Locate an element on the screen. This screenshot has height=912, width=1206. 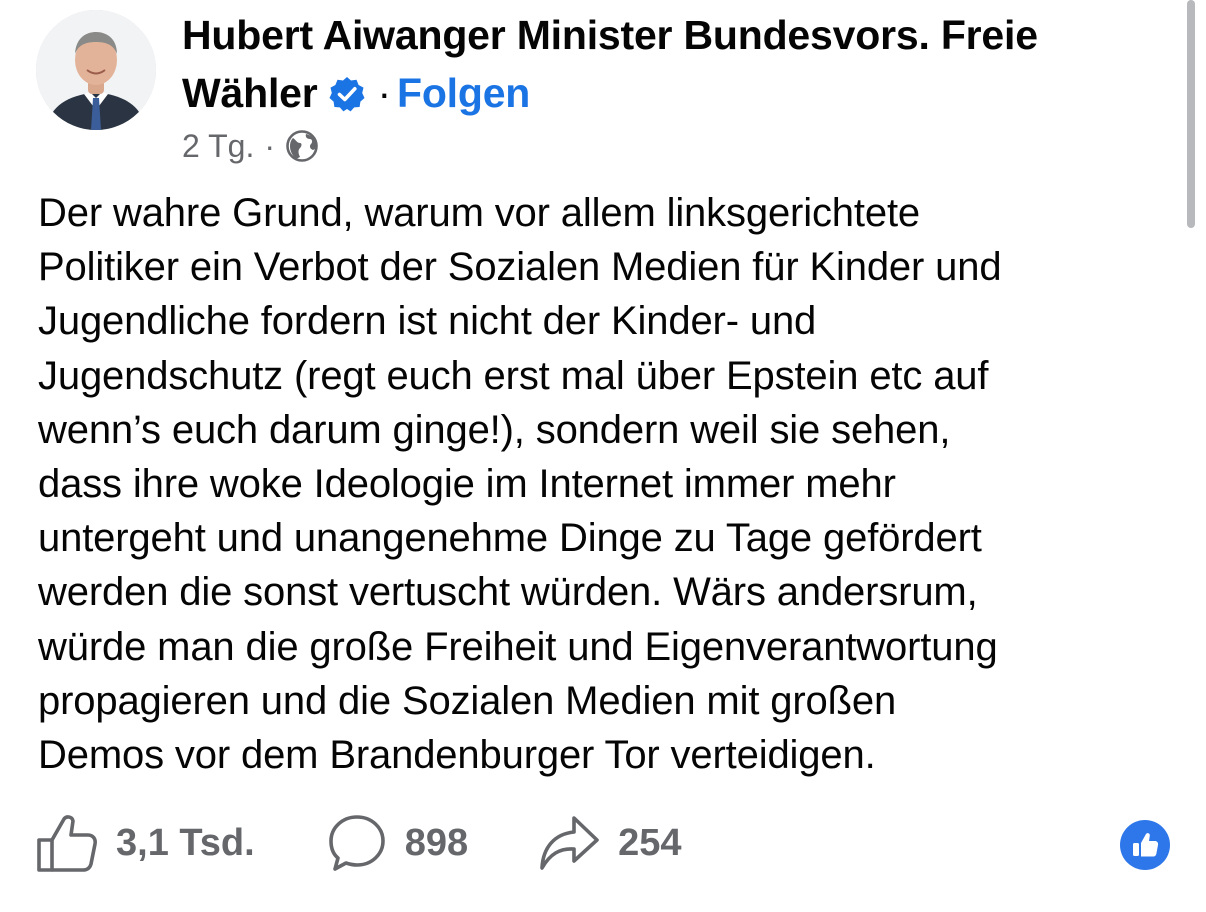
like-button: 3,1 Tsd. is located at coordinates (145, 843).